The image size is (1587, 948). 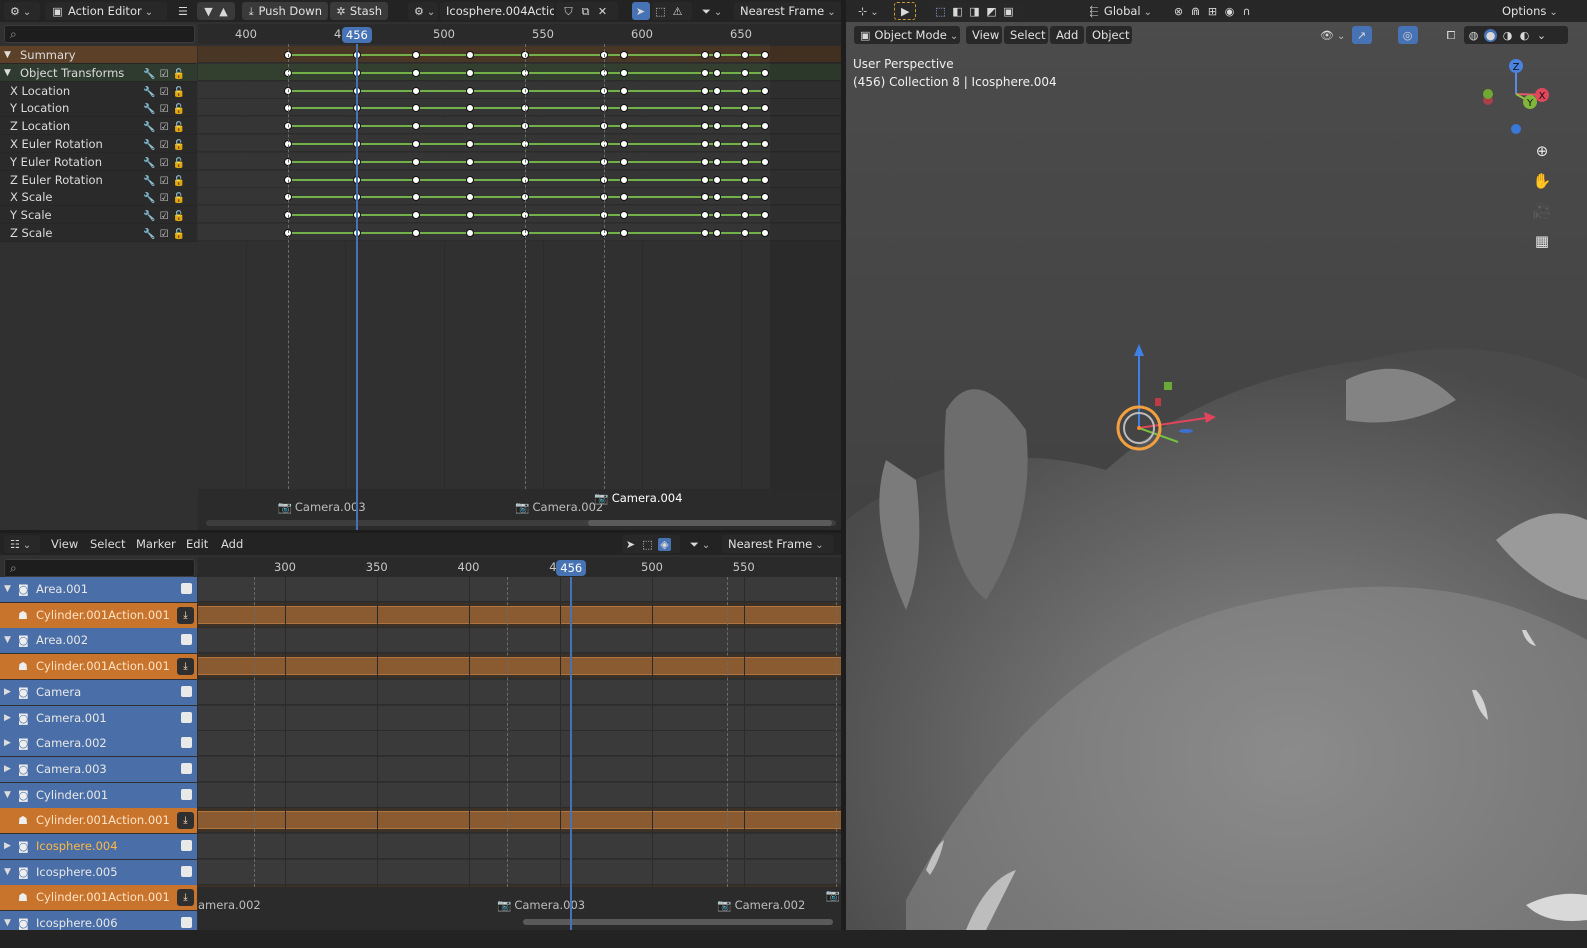 What do you see at coordinates (778, 544) in the screenshot?
I see `nla-snap-dropdown: Nearest Frame` at bounding box center [778, 544].